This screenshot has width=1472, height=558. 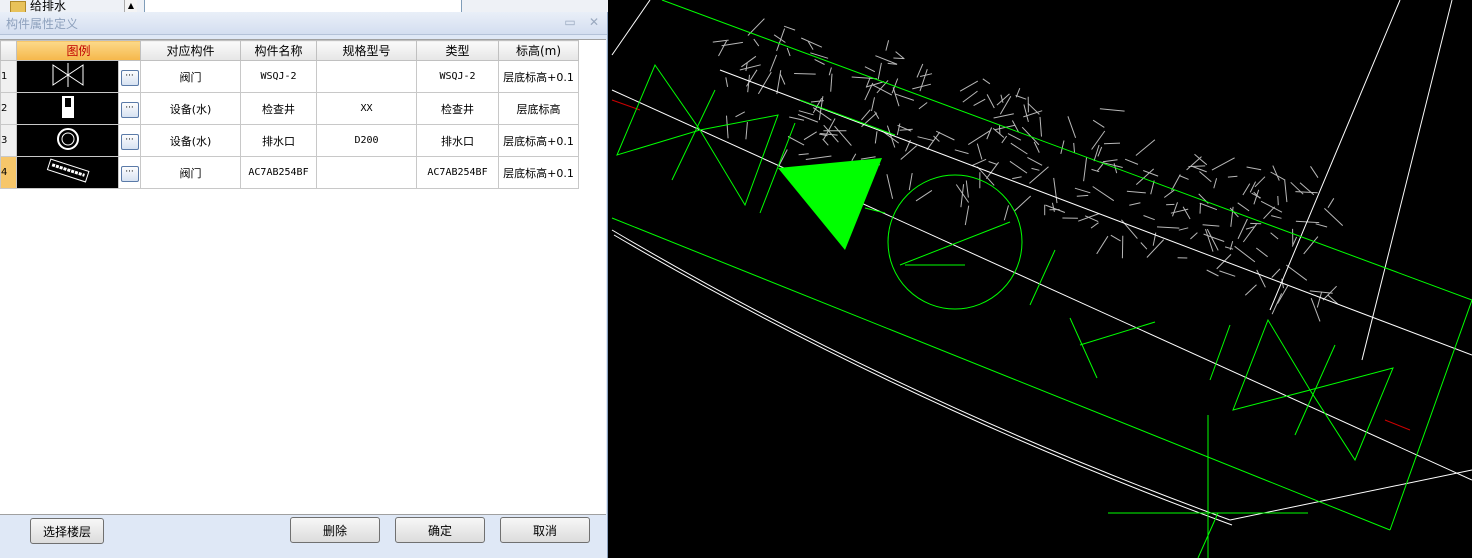 What do you see at coordinates (545, 530) in the screenshot?
I see `cancel-button: 取消` at bounding box center [545, 530].